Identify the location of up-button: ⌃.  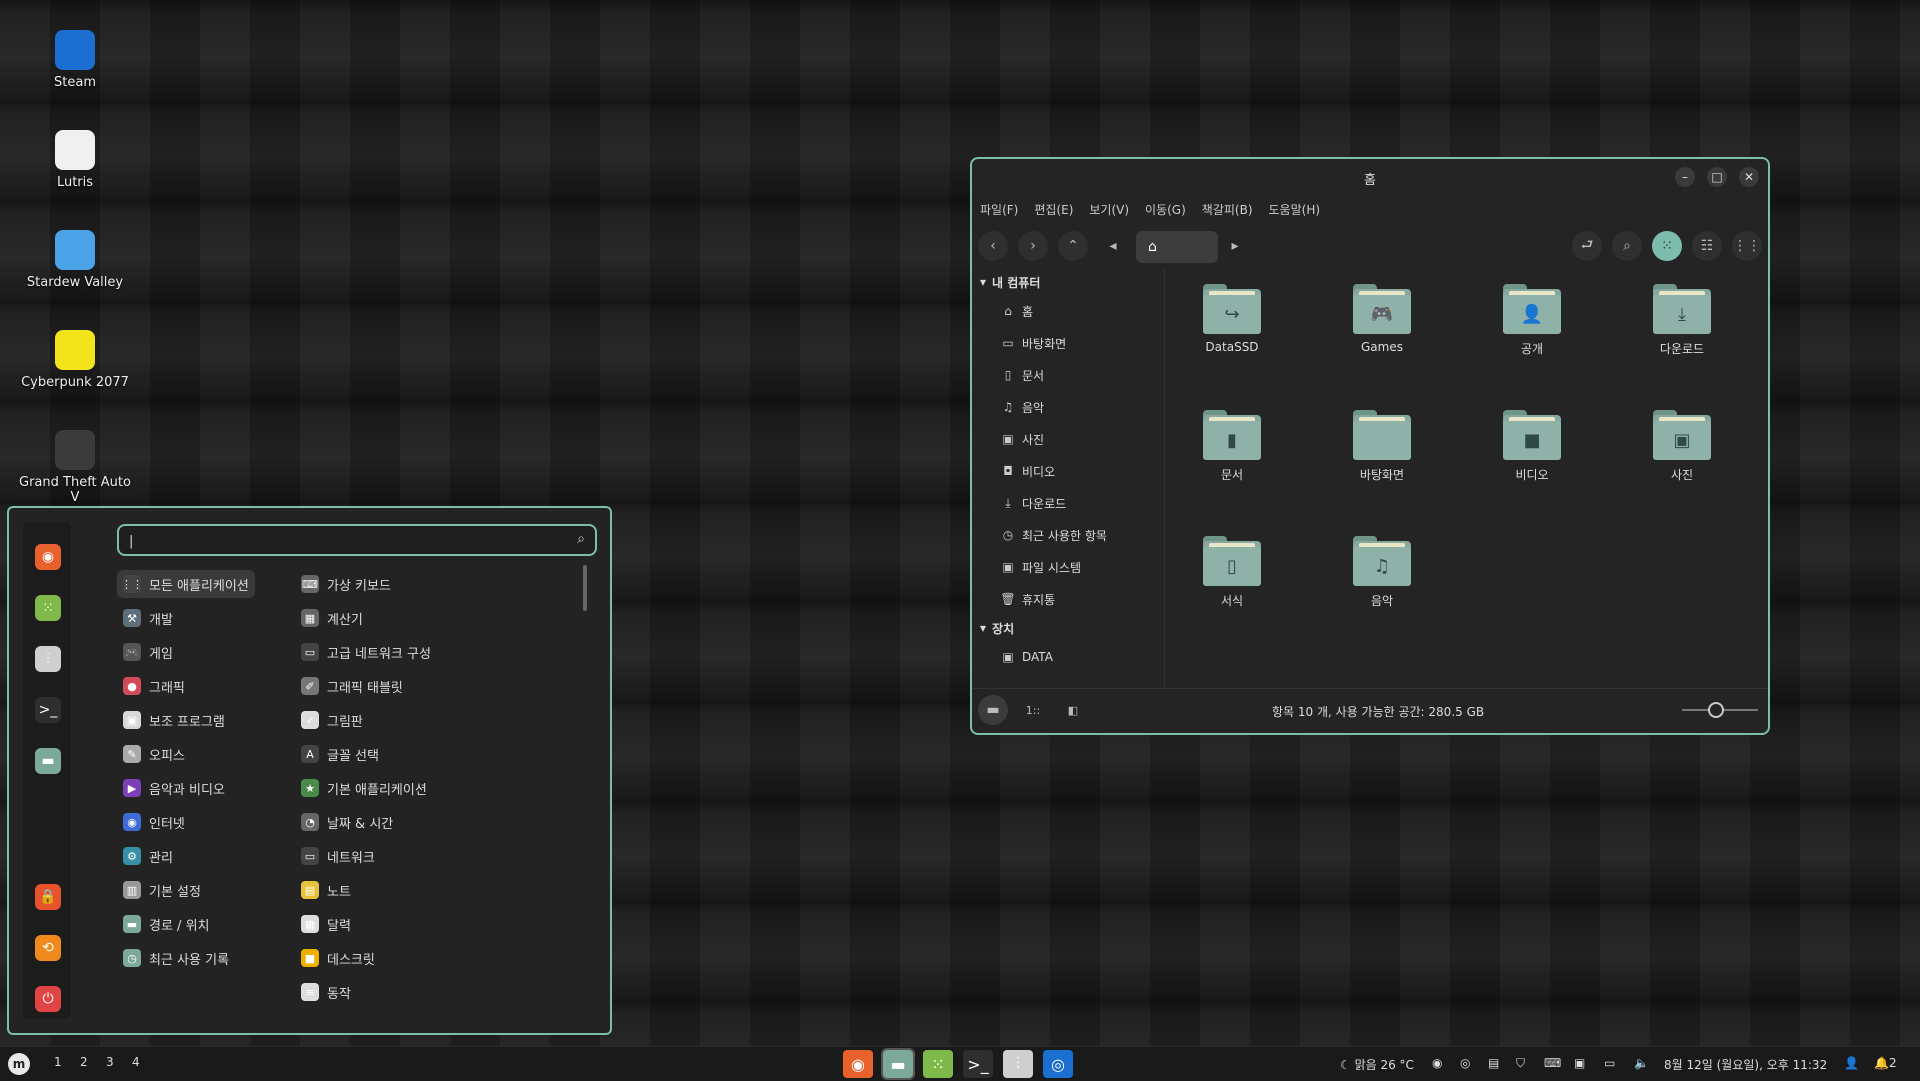
(1073, 246).